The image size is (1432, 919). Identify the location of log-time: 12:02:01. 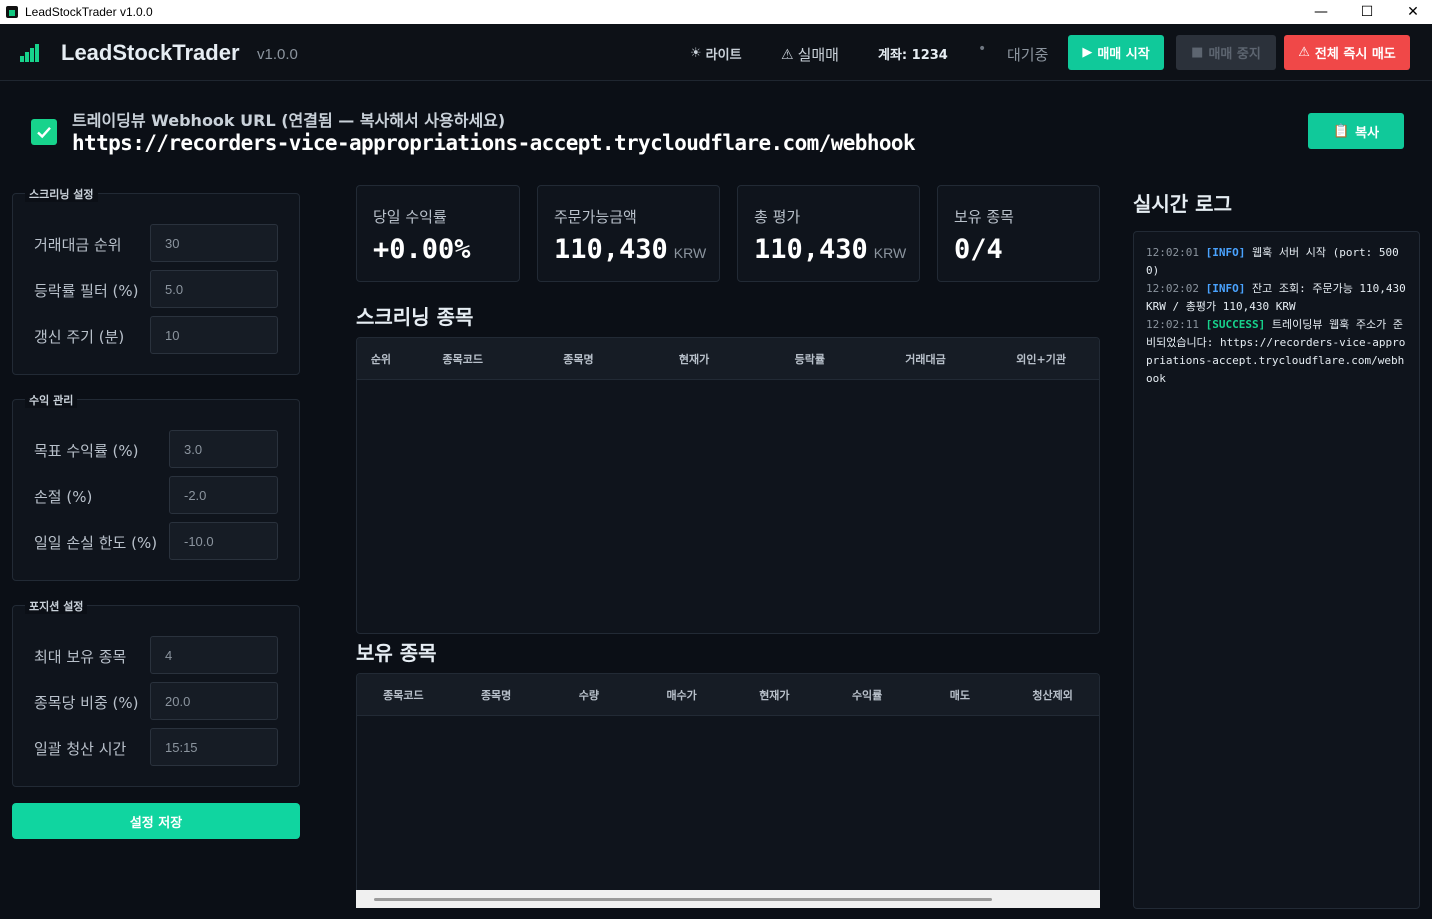
(1172, 252).